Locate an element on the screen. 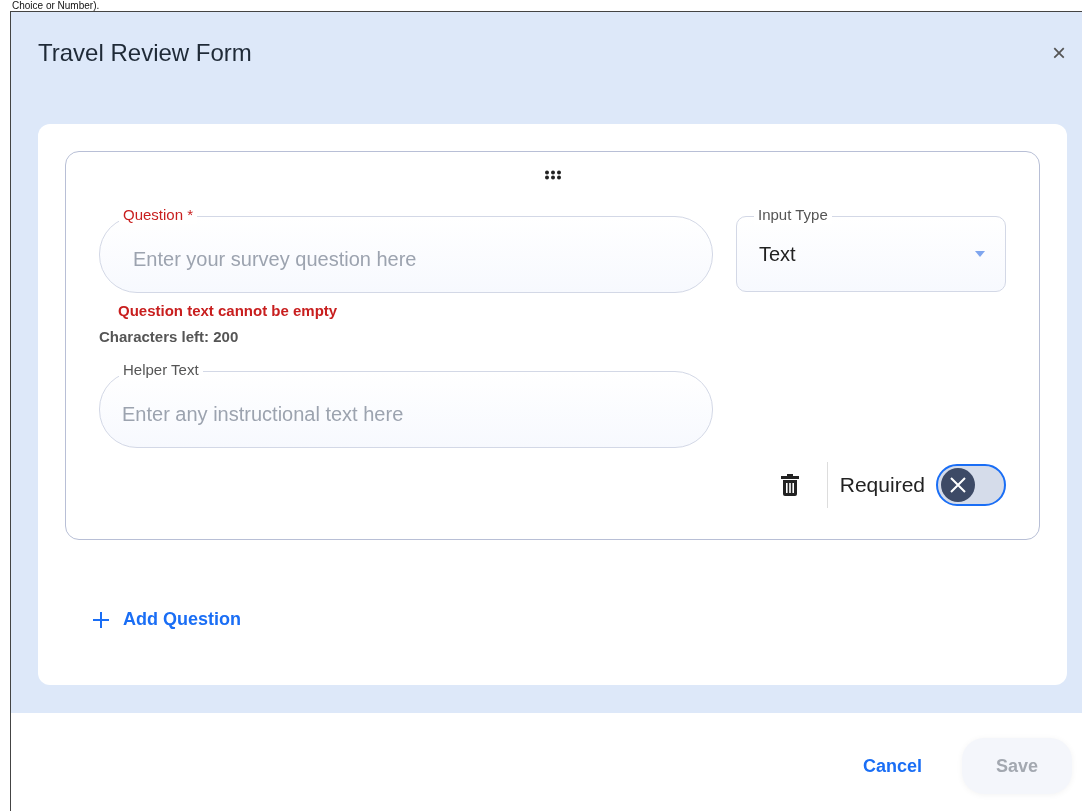 Image resolution: width=1082 pixels, height=811 pixels. close-icon is located at coordinates (958, 485).